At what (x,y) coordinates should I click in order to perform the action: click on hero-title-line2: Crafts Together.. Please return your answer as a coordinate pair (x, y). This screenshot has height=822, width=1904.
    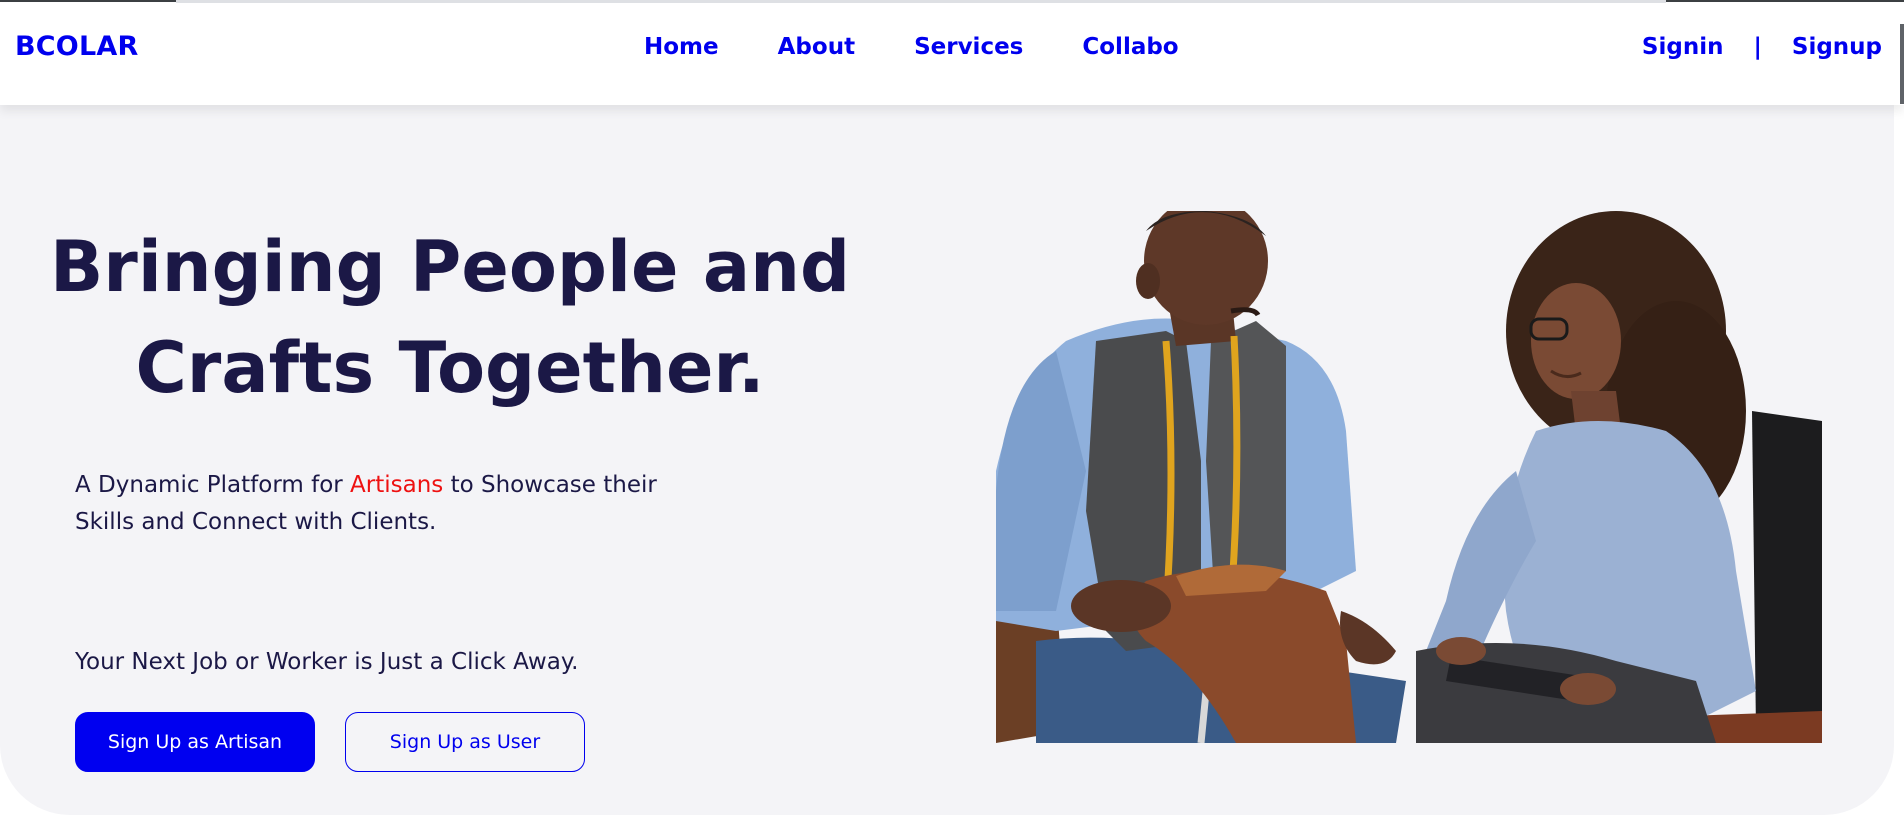
    Looking at the image, I should click on (450, 368).